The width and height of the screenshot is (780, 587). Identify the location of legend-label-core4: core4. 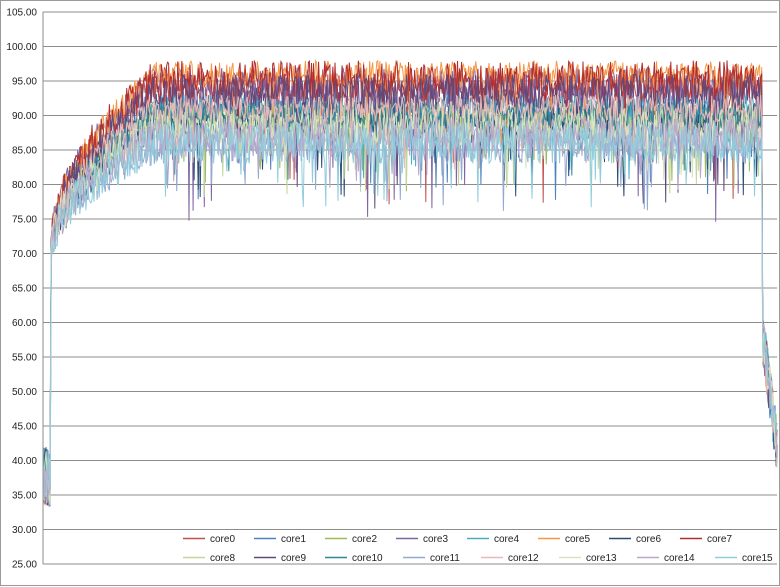
(506, 539).